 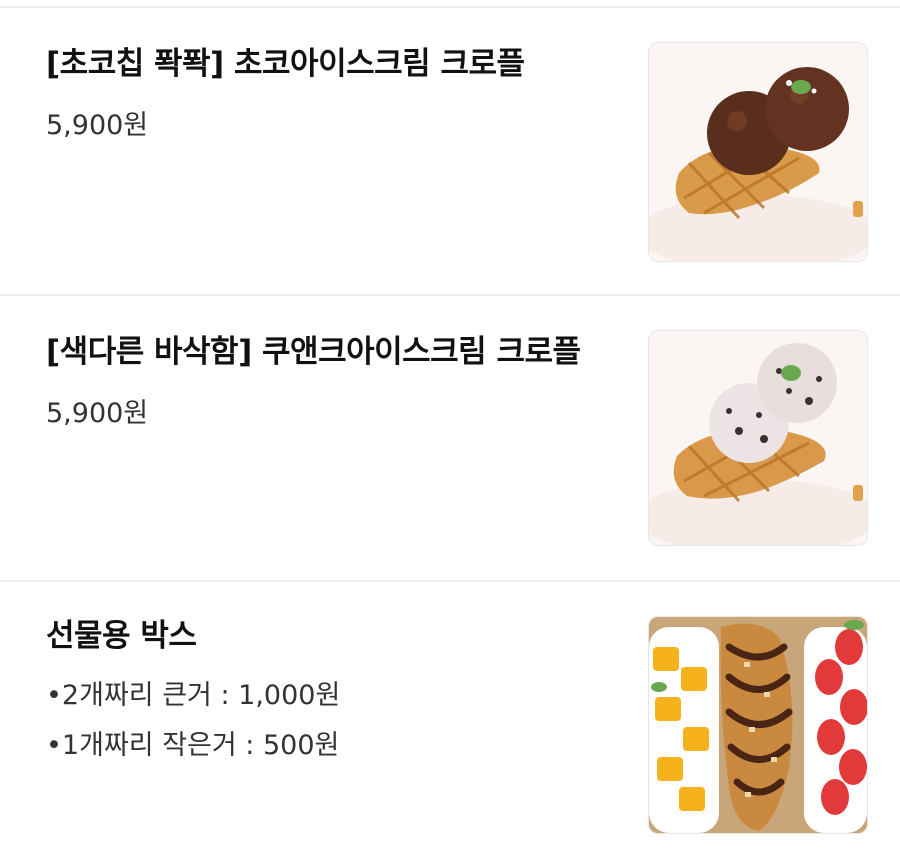 I want to click on croffle-gift-box-photo, so click(x=758, y=725).